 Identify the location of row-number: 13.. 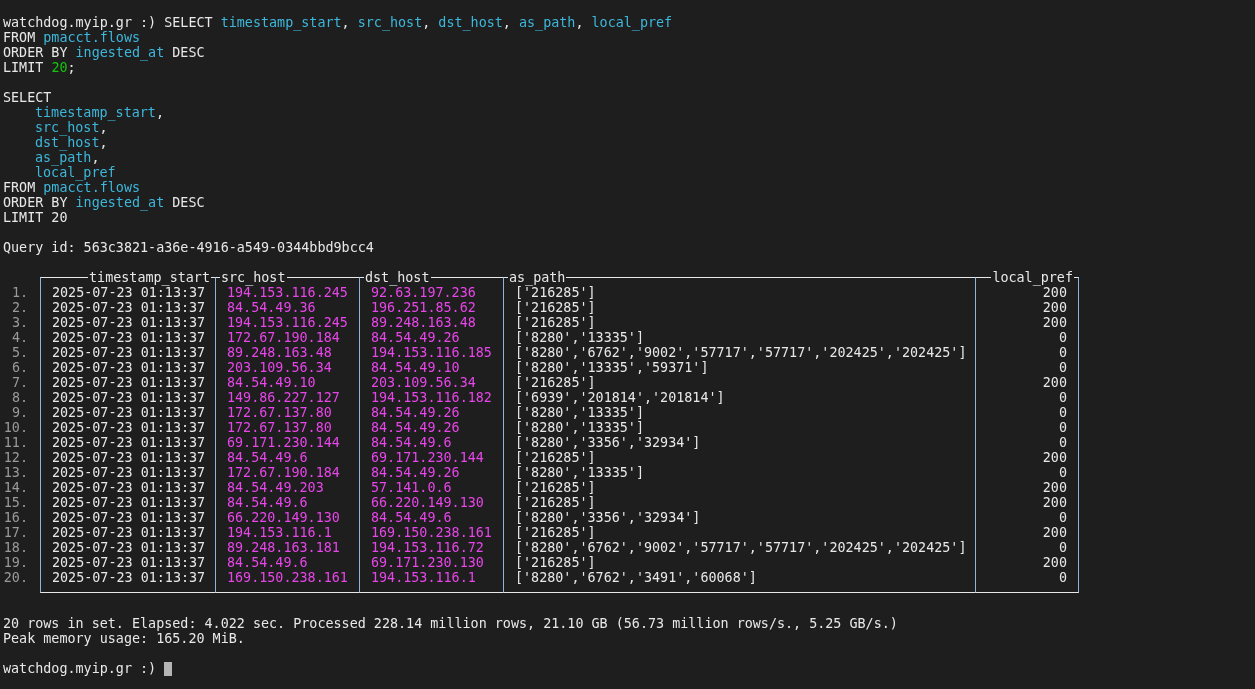
(15, 472).